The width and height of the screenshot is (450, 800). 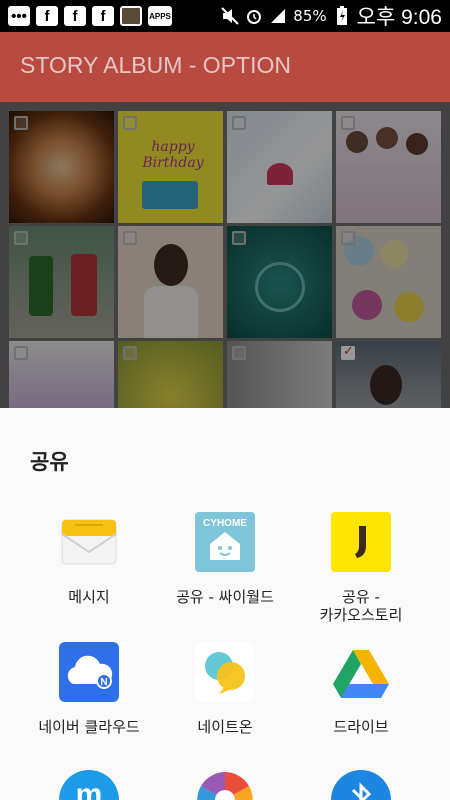 What do you see at coordinates (160, 16) in the screenshot?
I see `apps-icon: APPS` at bounding box center [160, 16].